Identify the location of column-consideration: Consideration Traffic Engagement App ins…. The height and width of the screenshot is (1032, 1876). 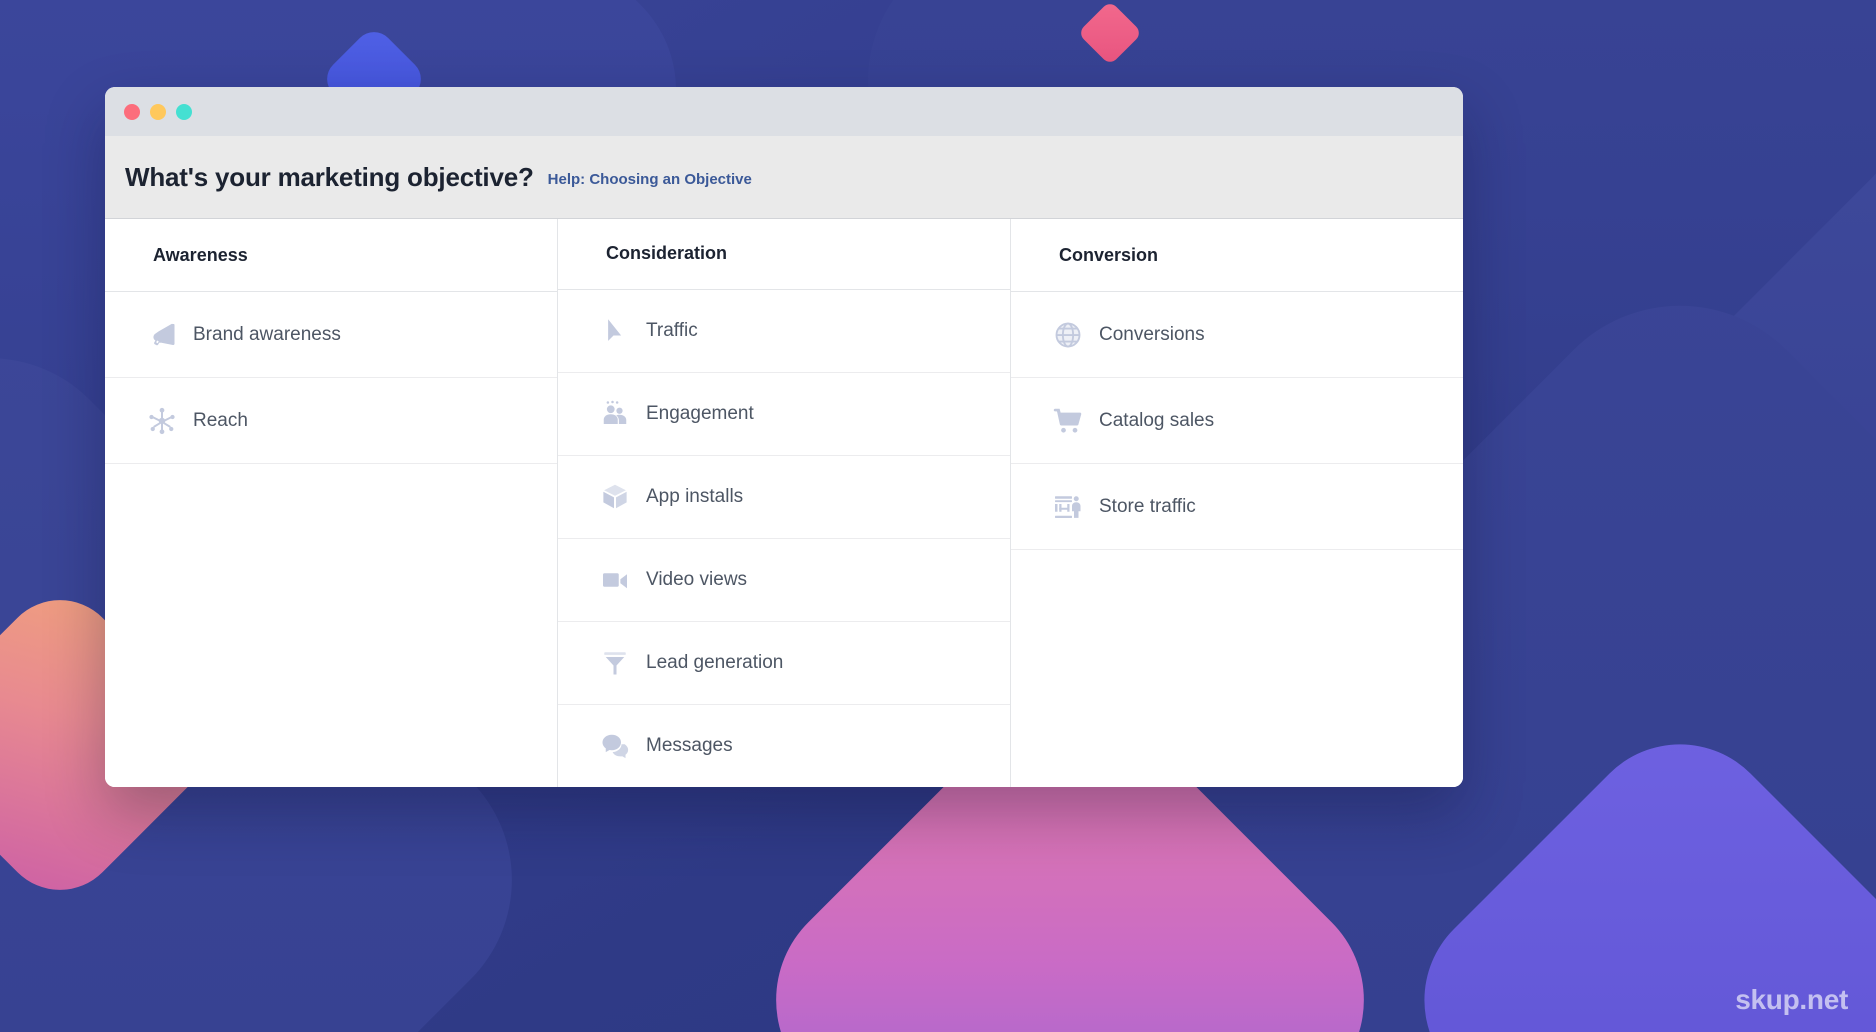
(784, 503).